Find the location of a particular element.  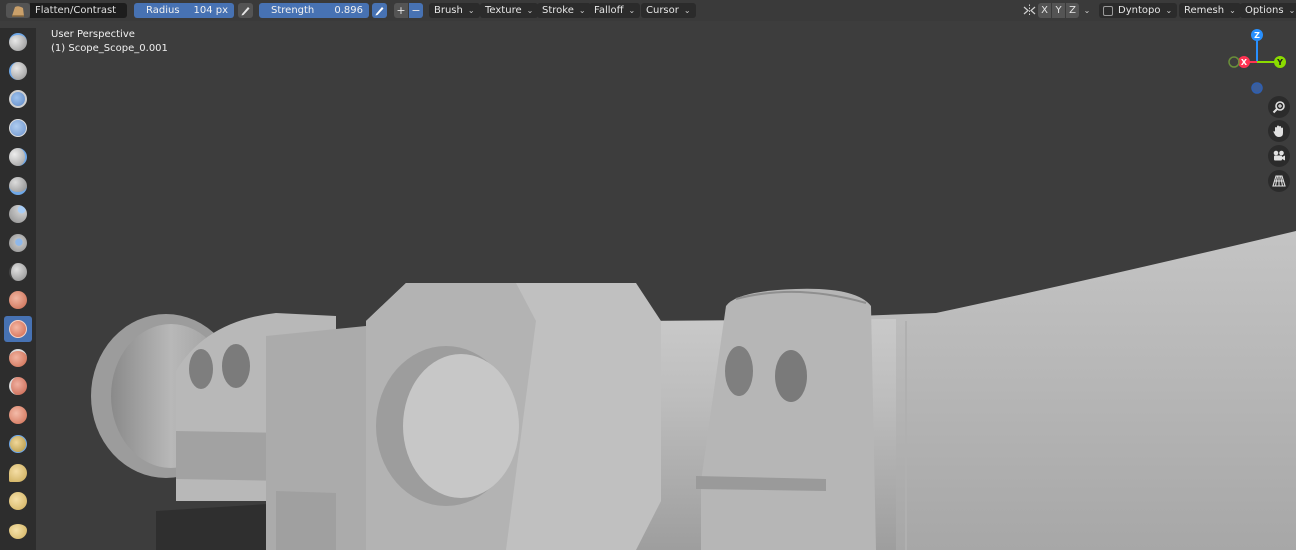

tool-button-scrape-brush is located at coordinates (18, 386).